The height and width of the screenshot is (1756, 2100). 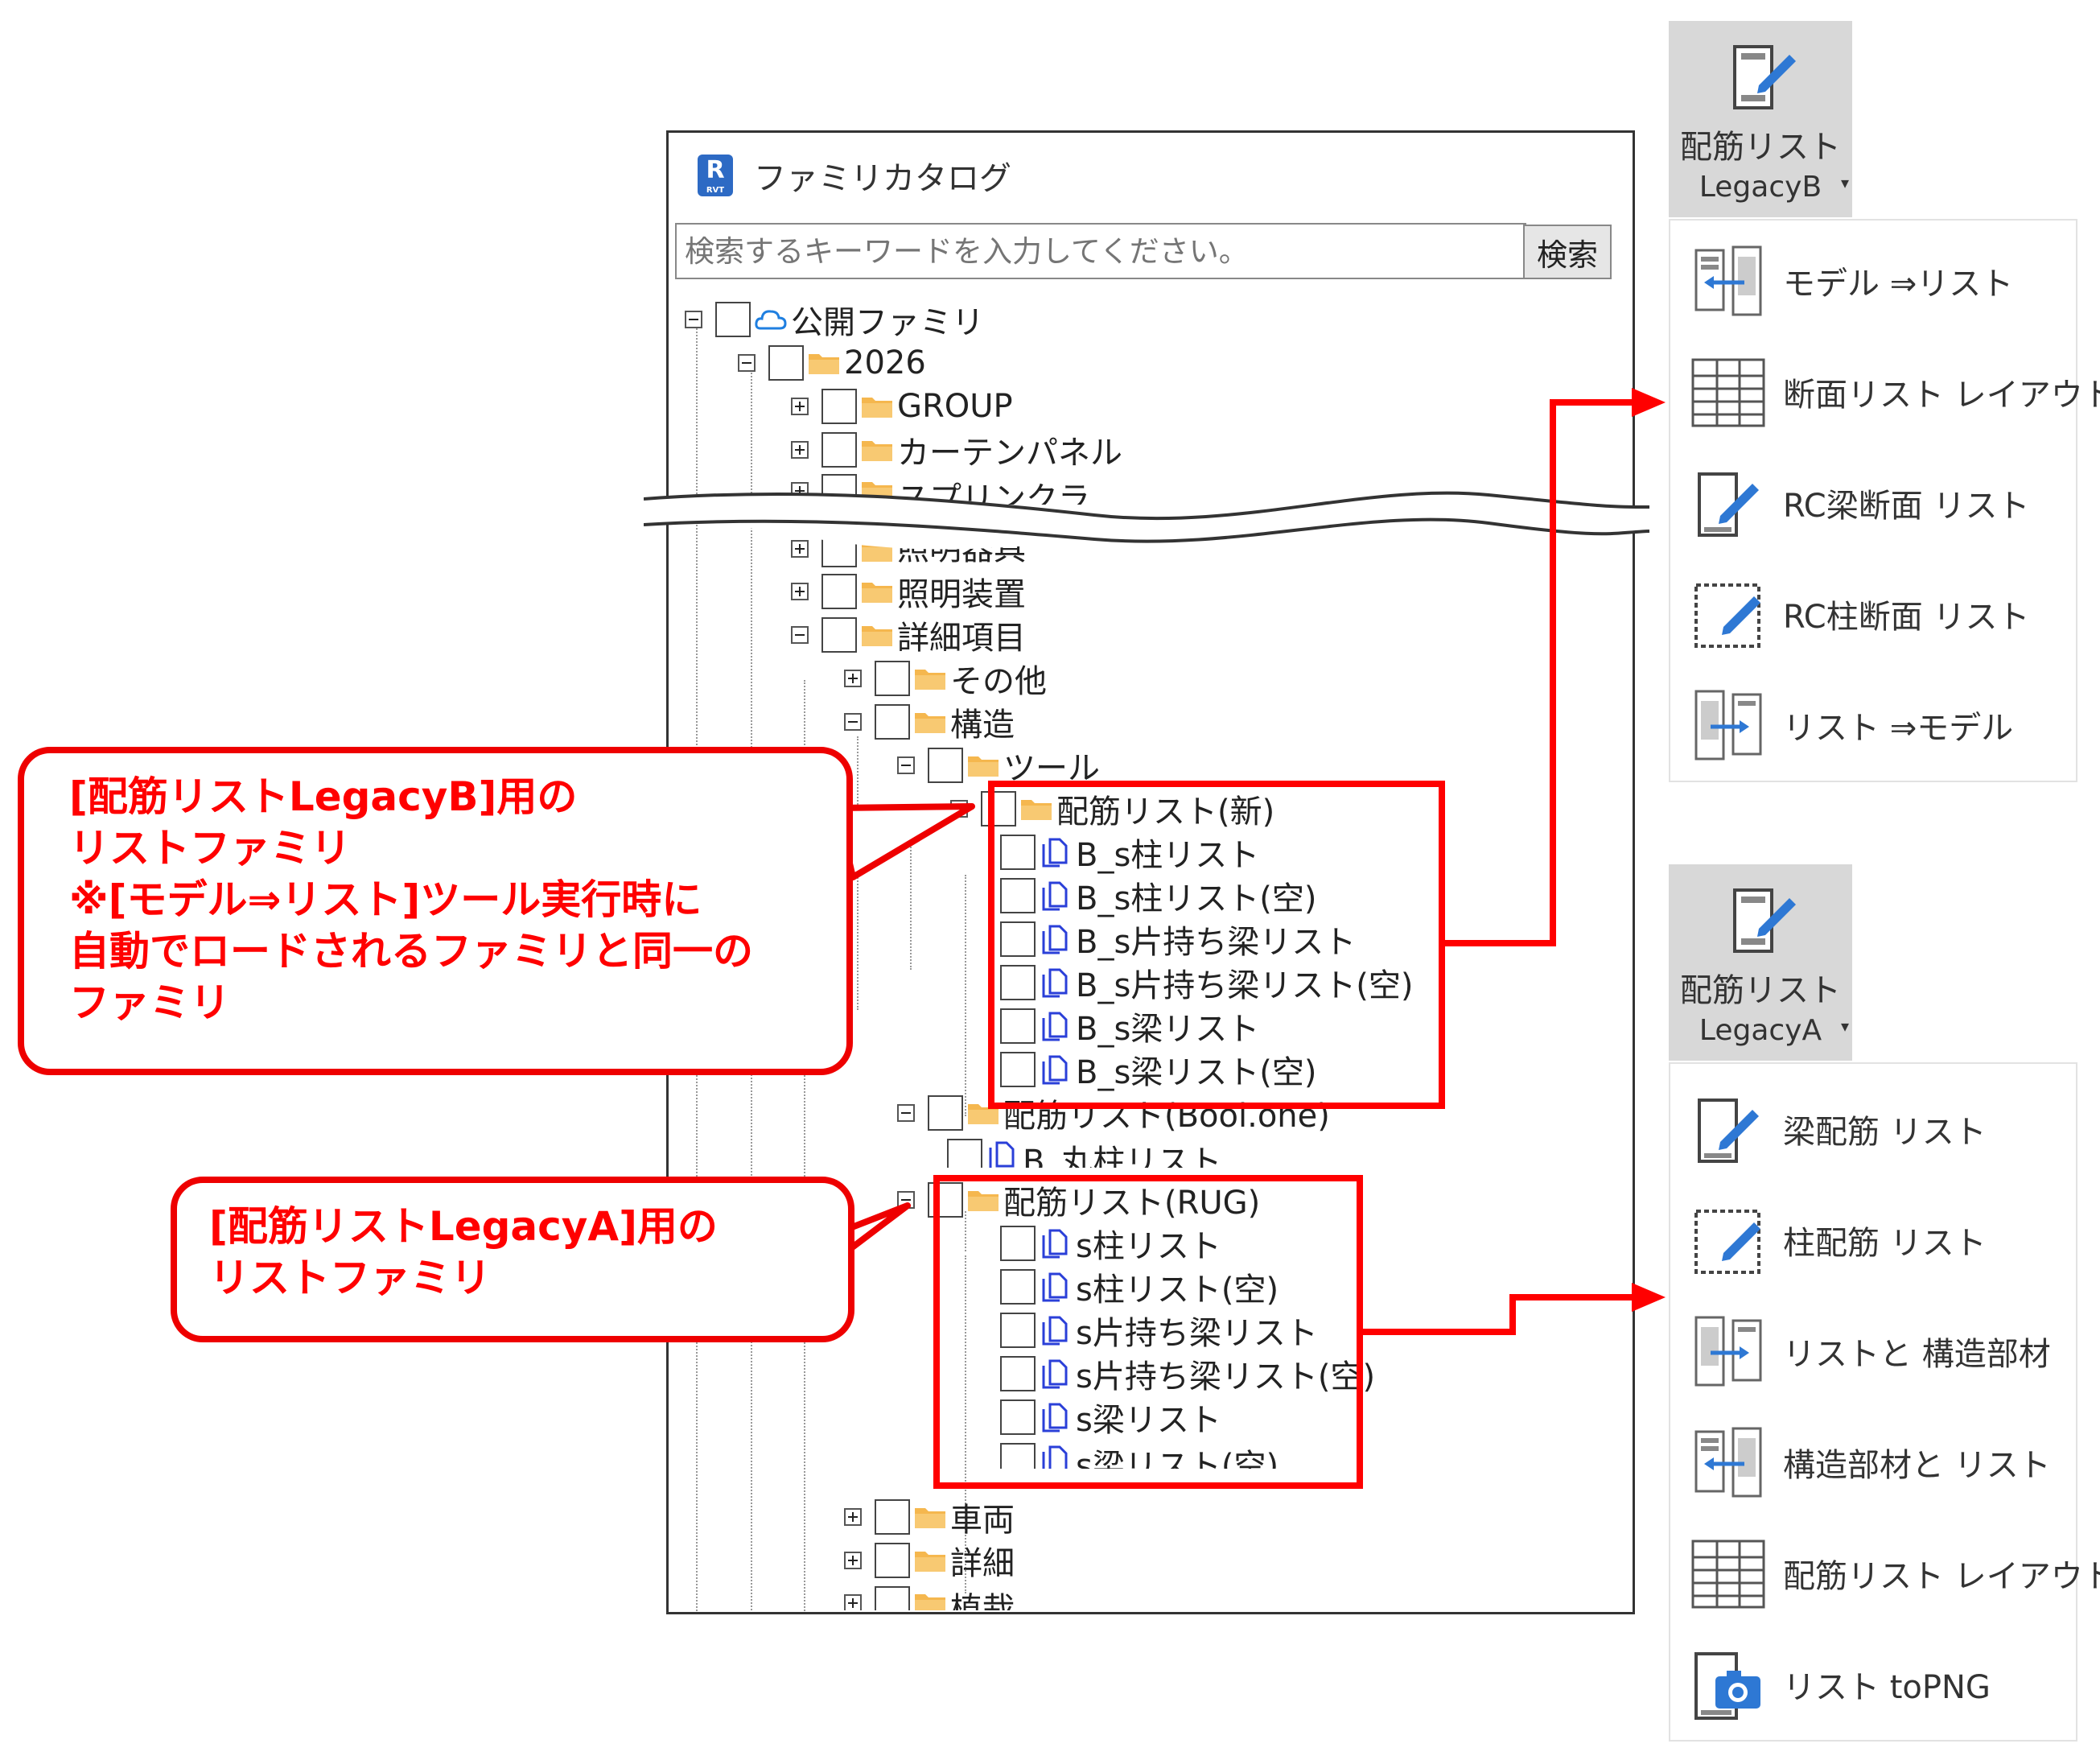 What do you see at coordinates (513, 1259) in the screenshot?
I see `callout-legacy-a: [配筋リストLegacyA]用の リストファミリ` at bounding box center [513, 1259].